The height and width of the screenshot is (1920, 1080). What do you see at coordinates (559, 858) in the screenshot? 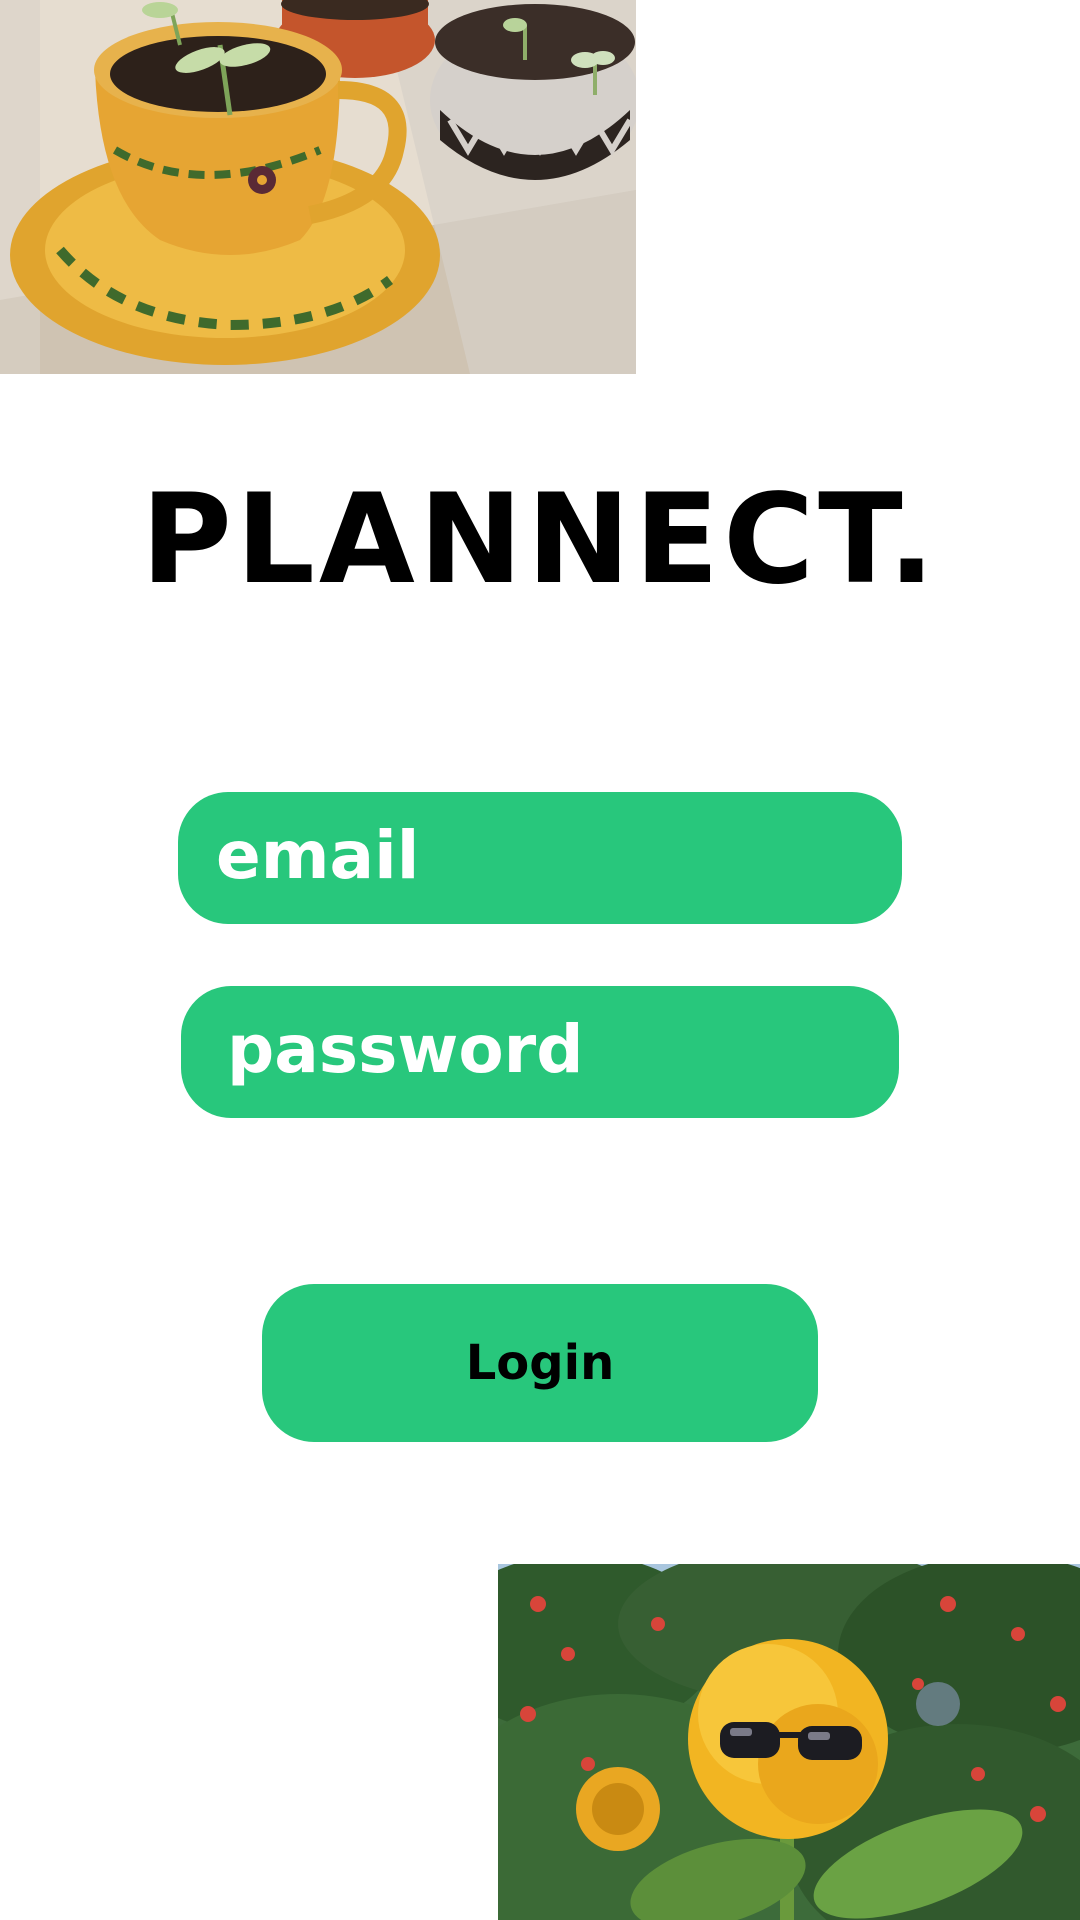
I see `email-input` at bounding box center [559, 858].